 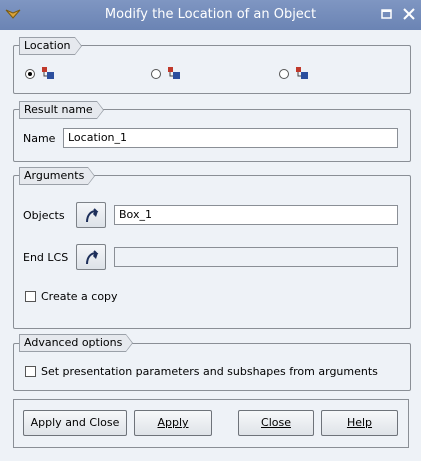 What do you see at coordinates (44, 215) in the screenshot?
I see `objects-label: Objects` at bounding box center [44, 215].